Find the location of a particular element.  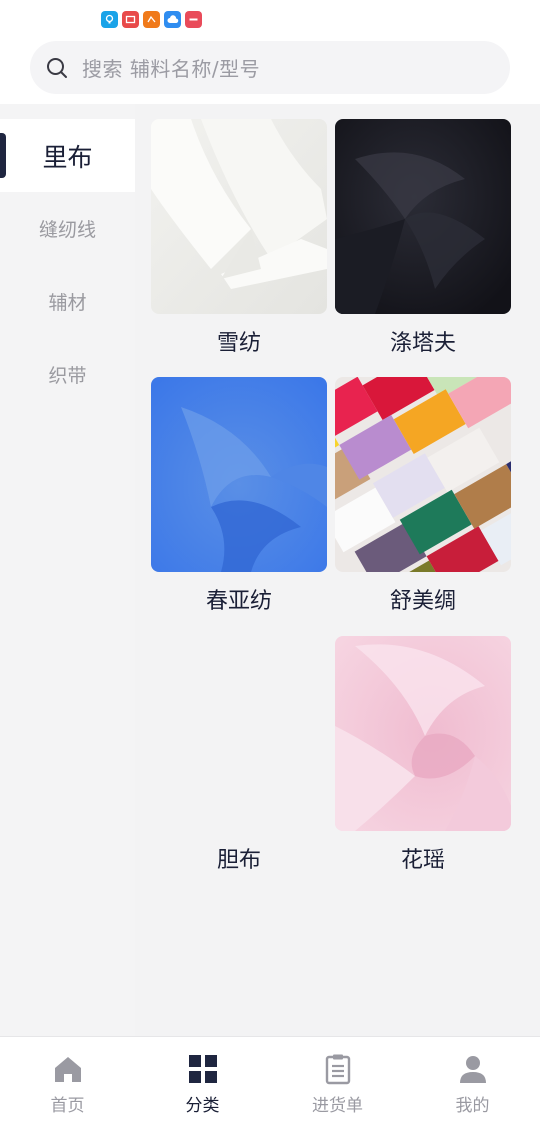

grid-icon is located at coordinates (203, 1069).